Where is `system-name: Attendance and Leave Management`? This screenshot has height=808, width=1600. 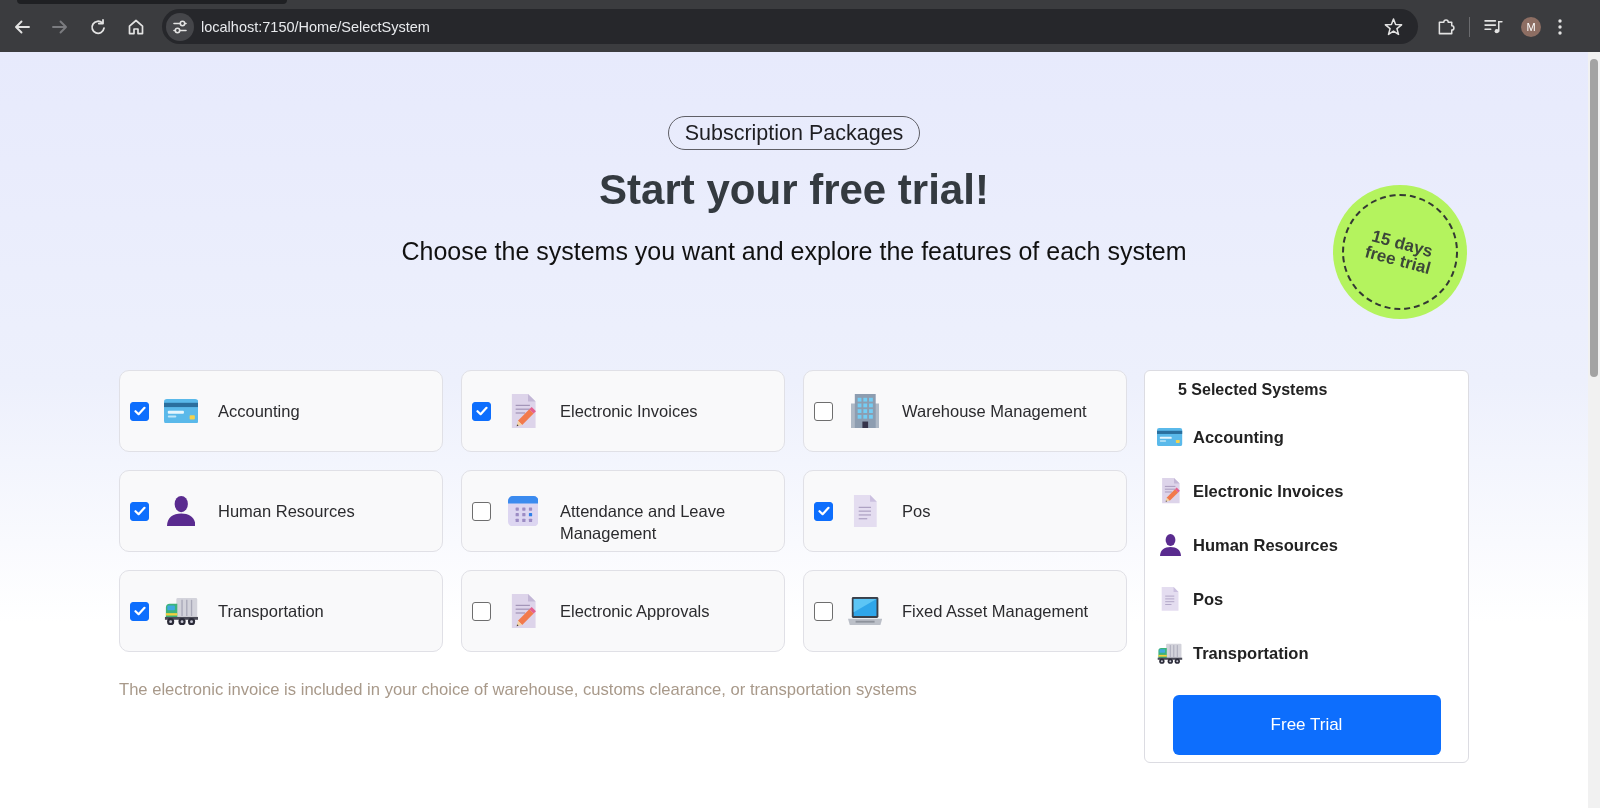
system-name: Attendance and Leave Management is located at coordinates (643, 522).